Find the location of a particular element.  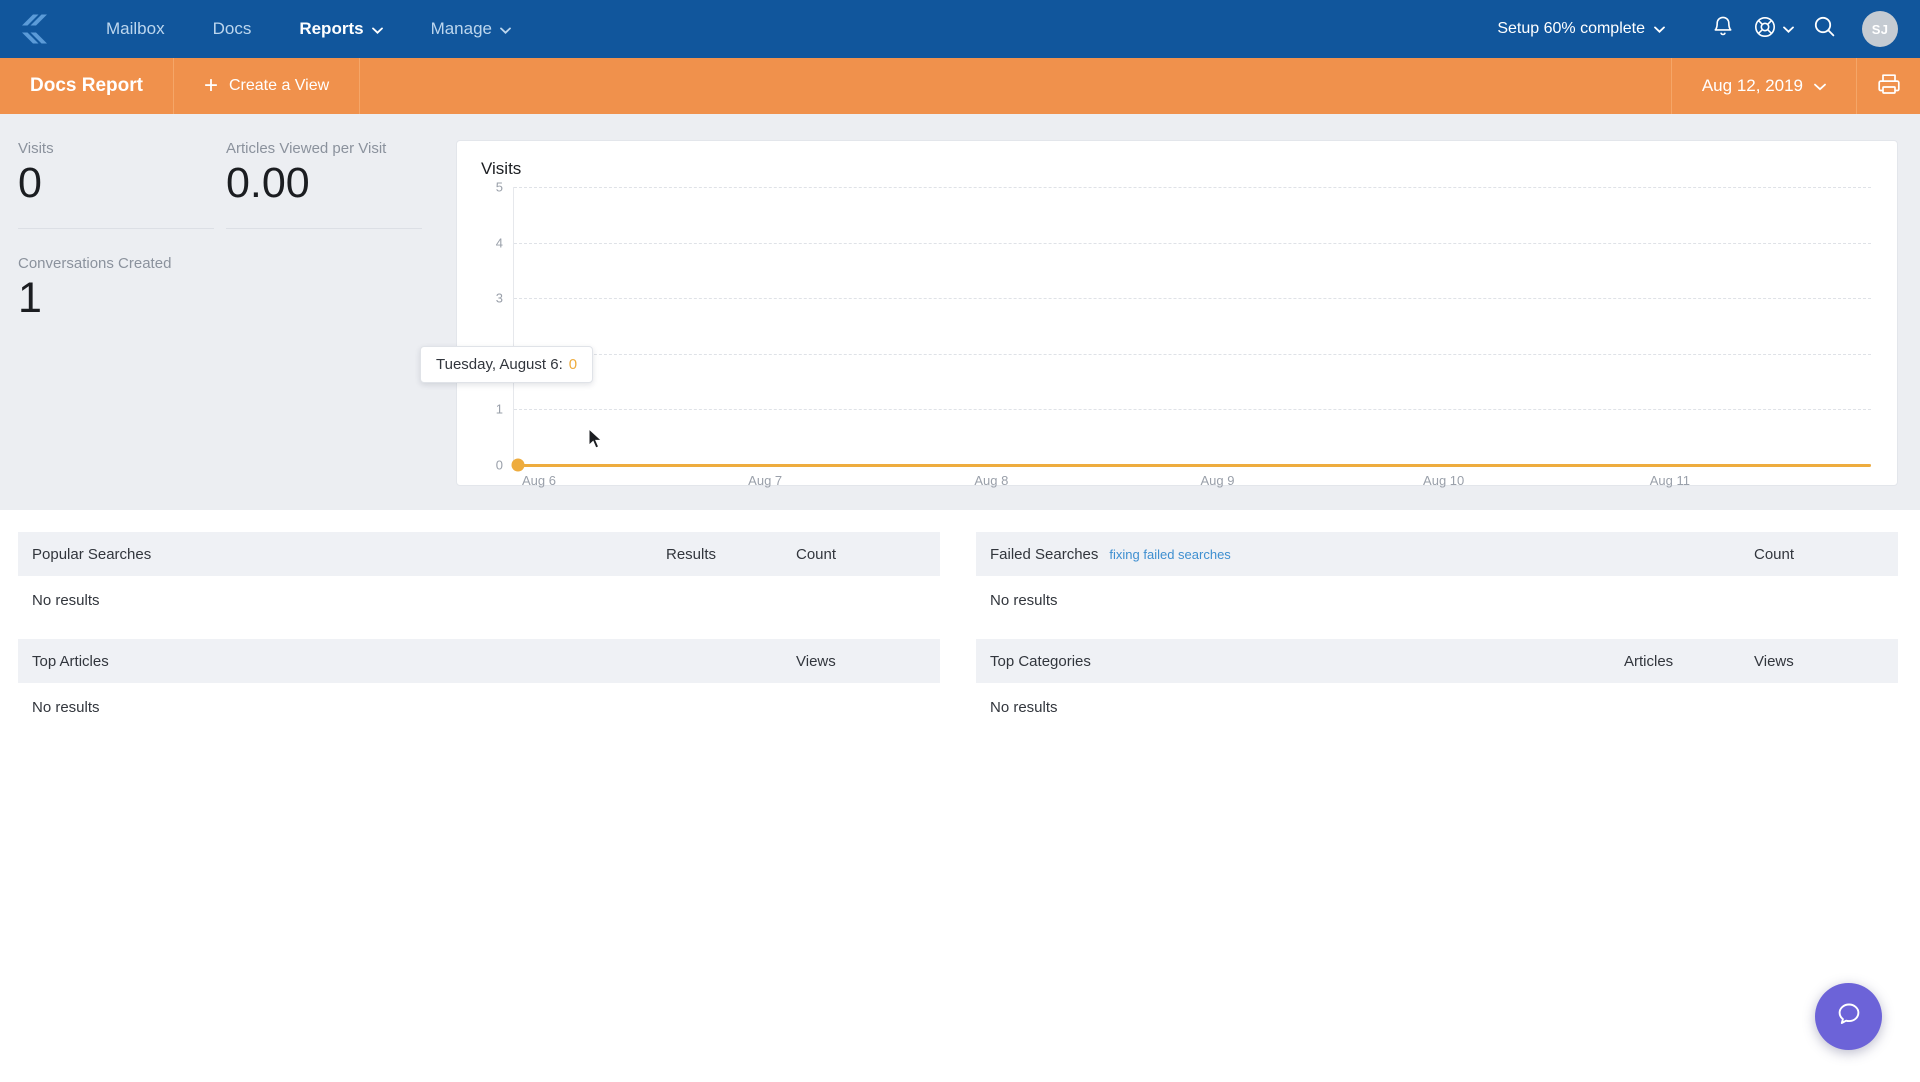

chart-tooltip-label: Tuesday, August 6: is located at coordinates (499, 364).